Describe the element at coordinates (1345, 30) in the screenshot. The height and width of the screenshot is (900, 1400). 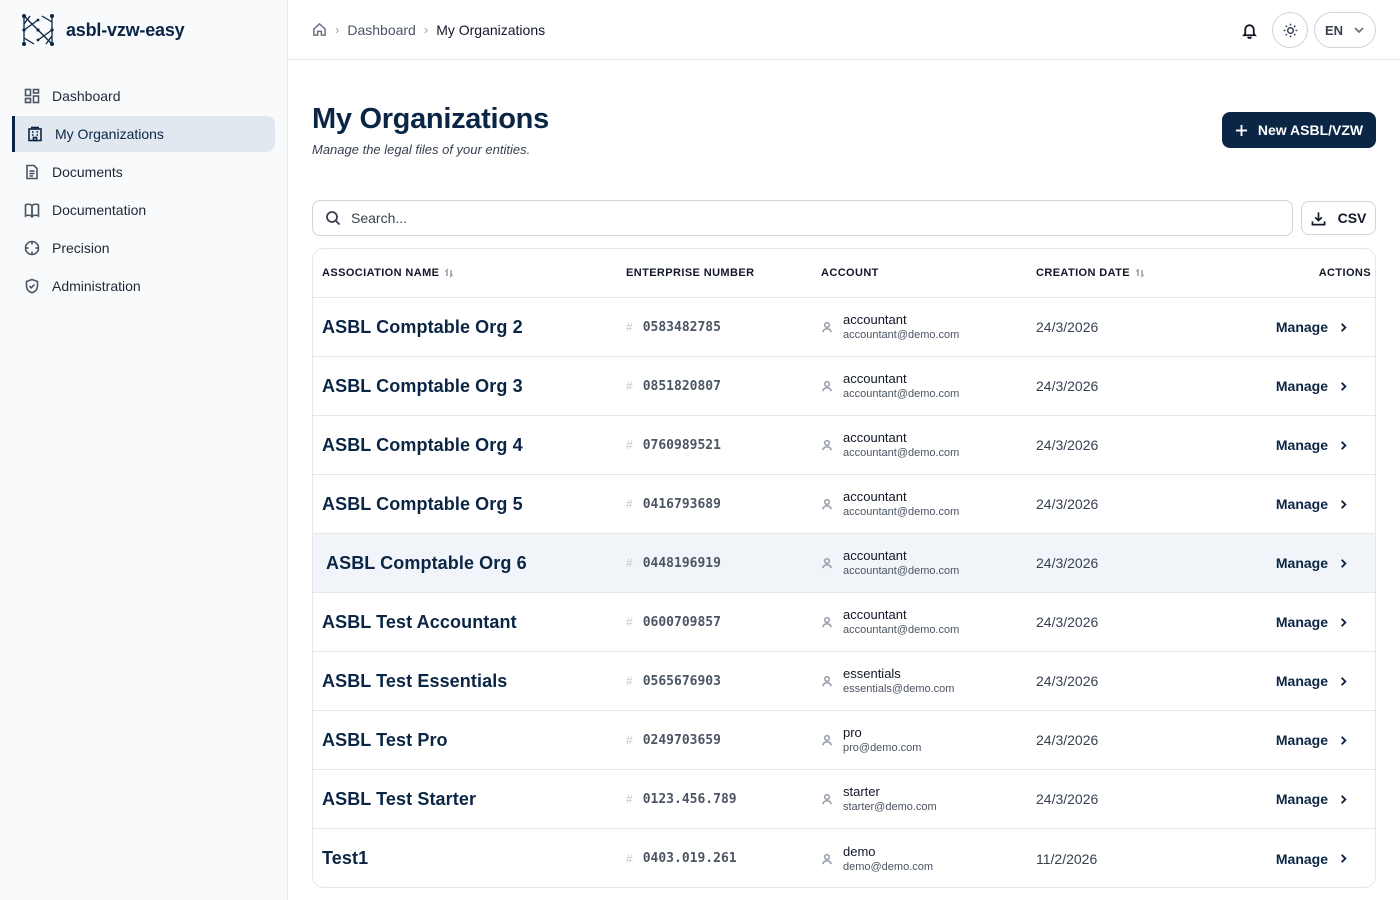
I see `language-select: EN` at that location.